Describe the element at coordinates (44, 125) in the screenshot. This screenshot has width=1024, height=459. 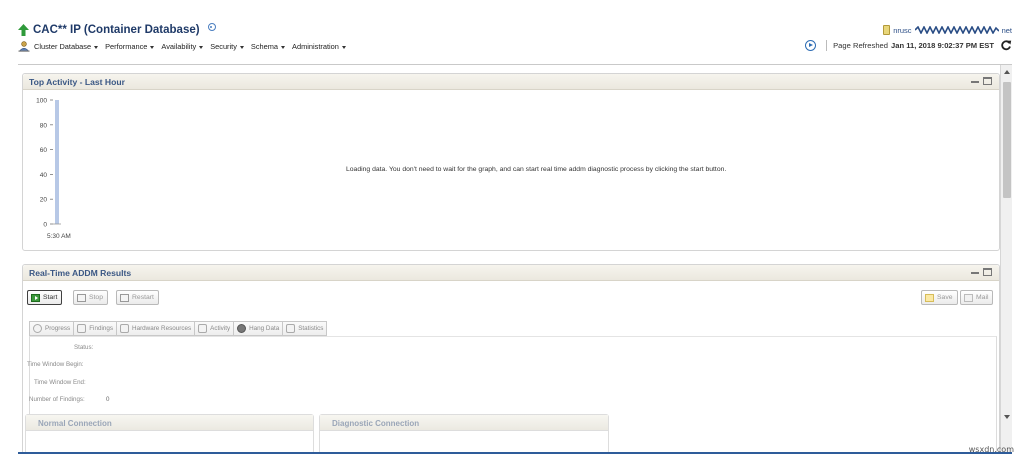
I see `y-tick-label: 80` at that location.